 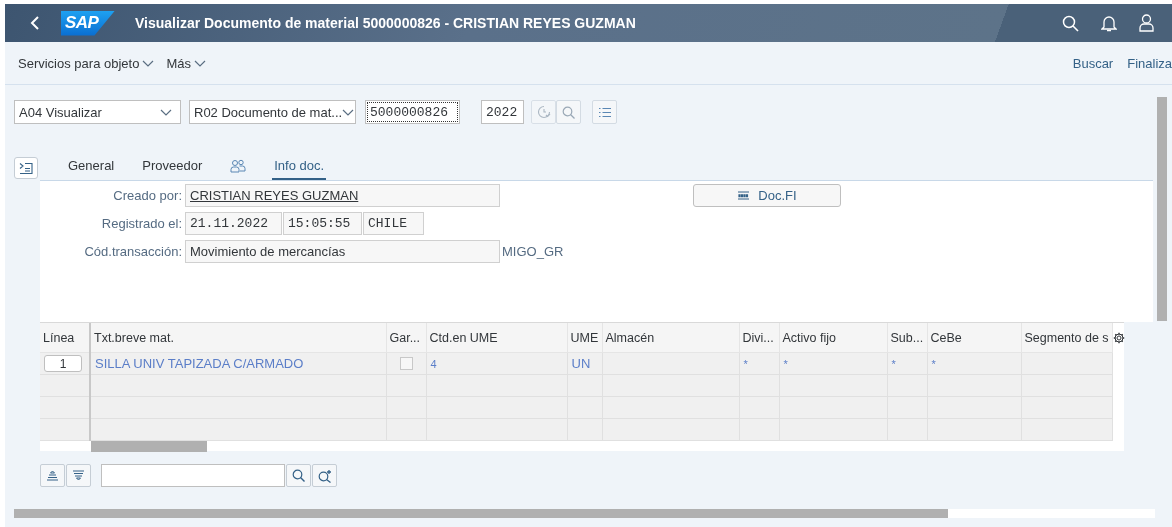 I want to click on column-header: Txt.breve mat., so click(x=238, y=338).